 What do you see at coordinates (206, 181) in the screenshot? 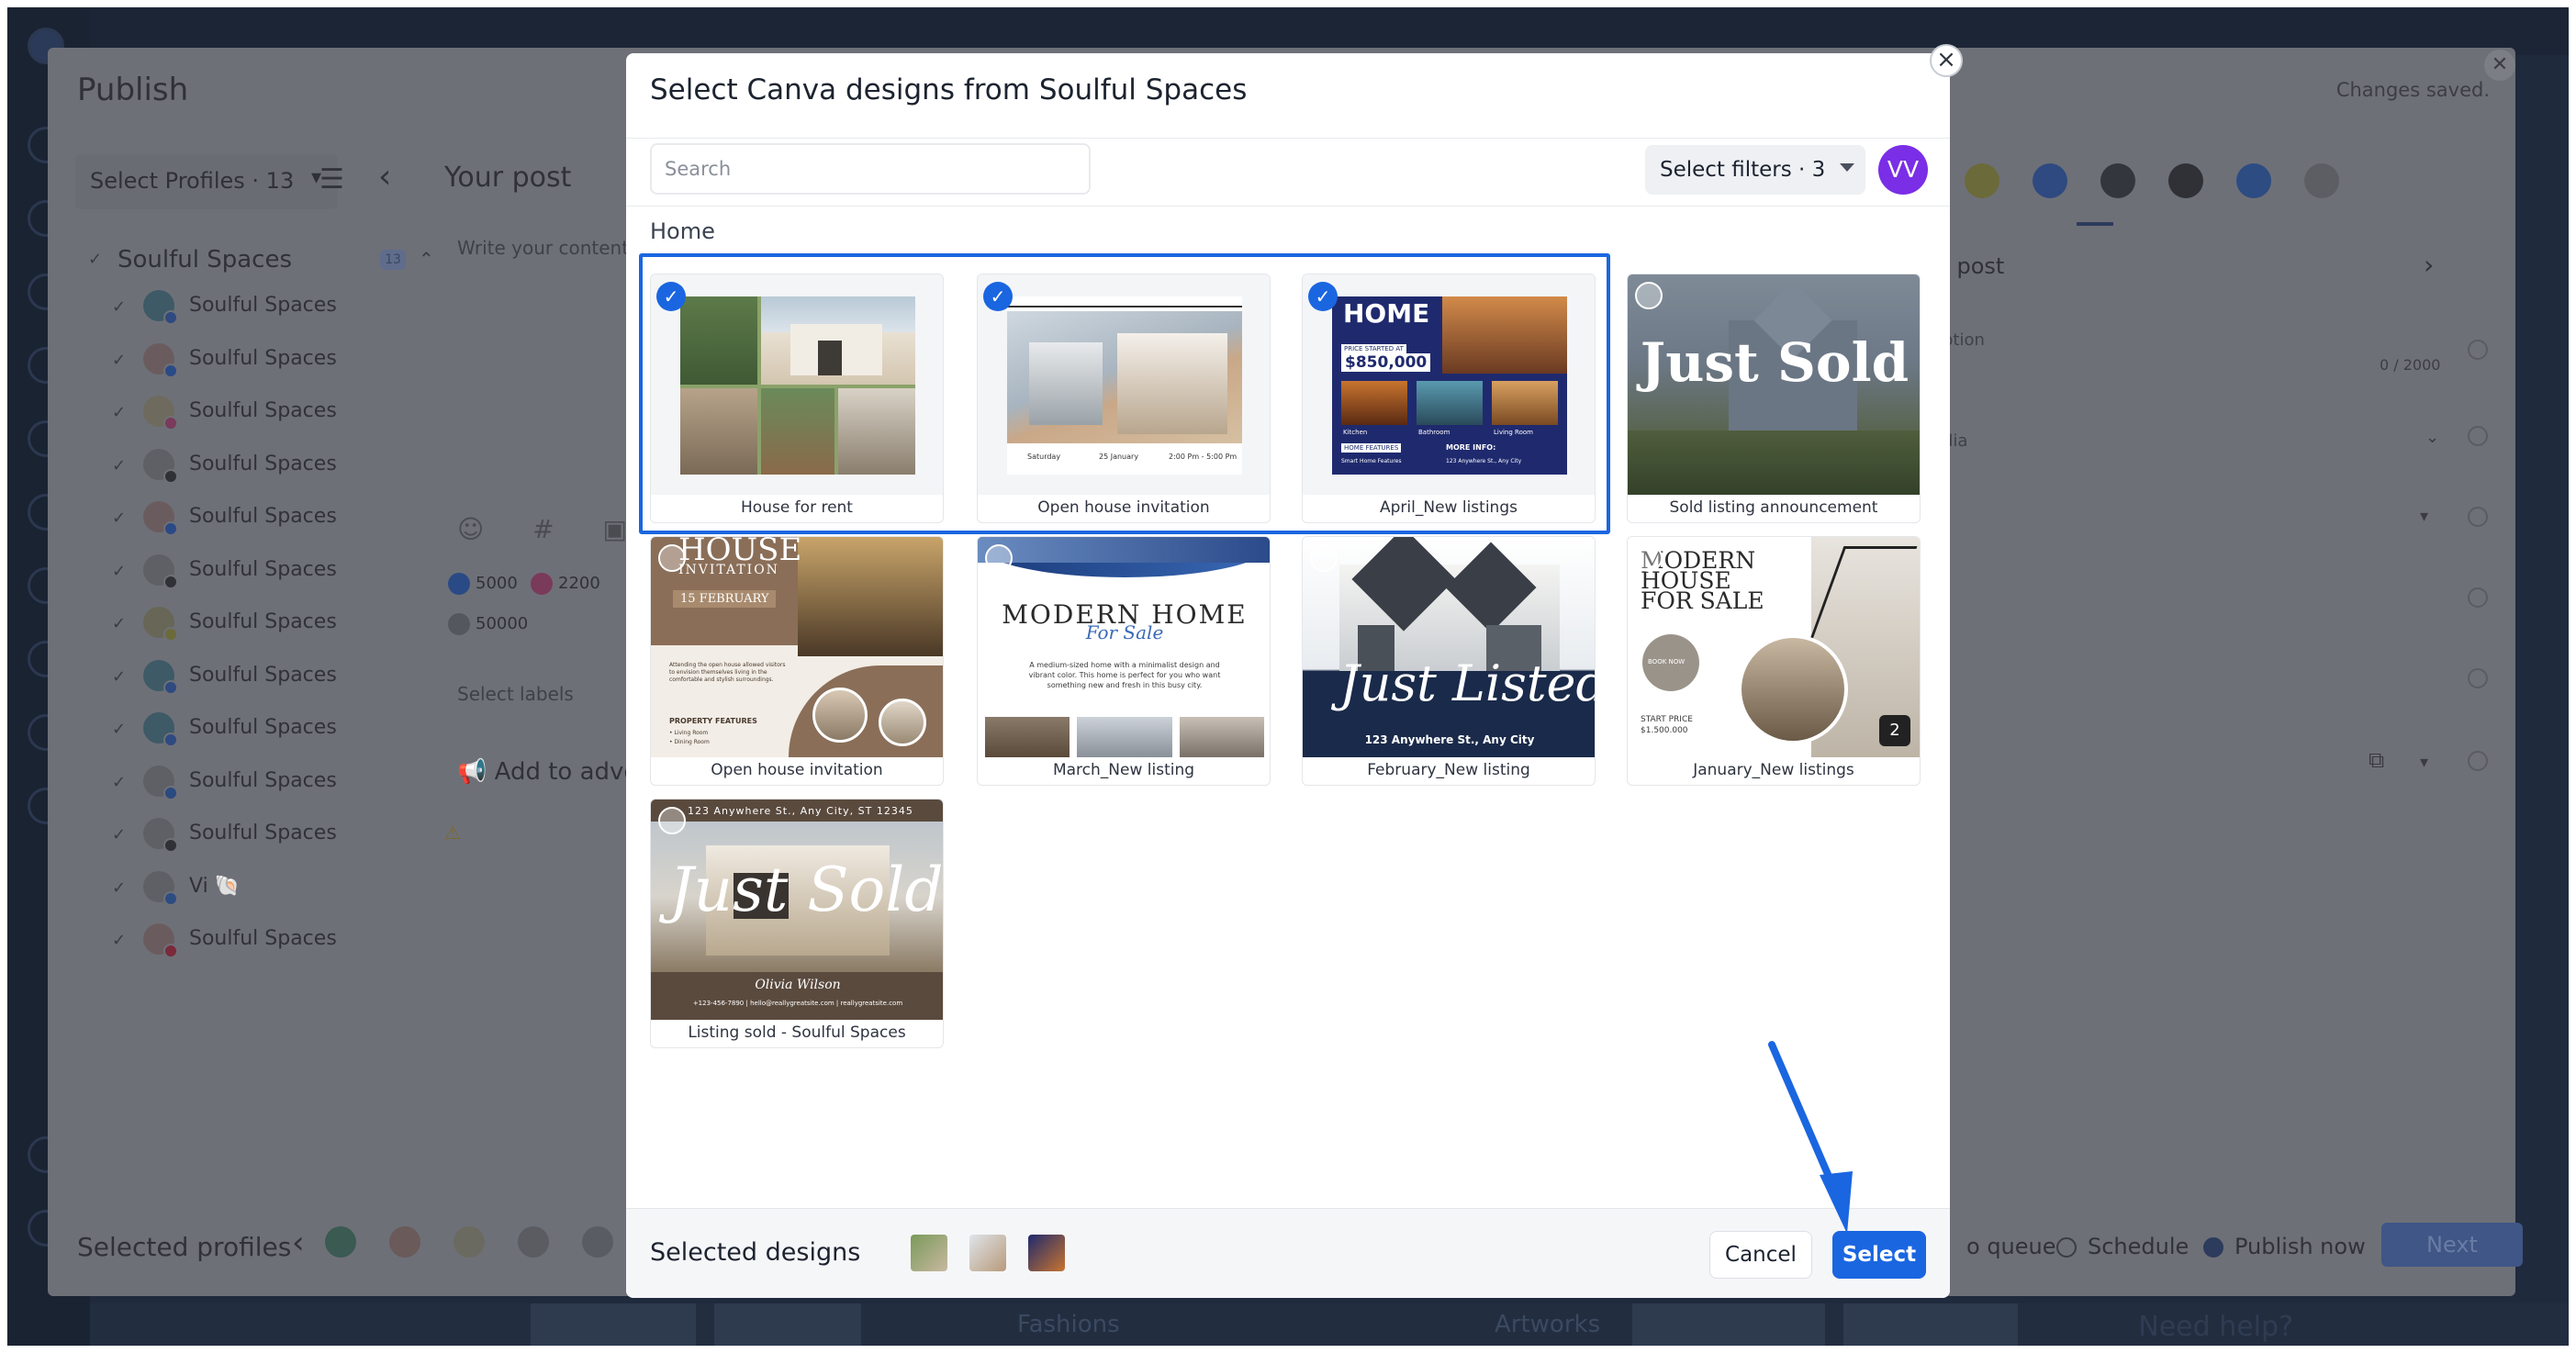
I see `select-profiles-dropdown: Select Profiles · 13 ▾` at bounding box center [206, 181].